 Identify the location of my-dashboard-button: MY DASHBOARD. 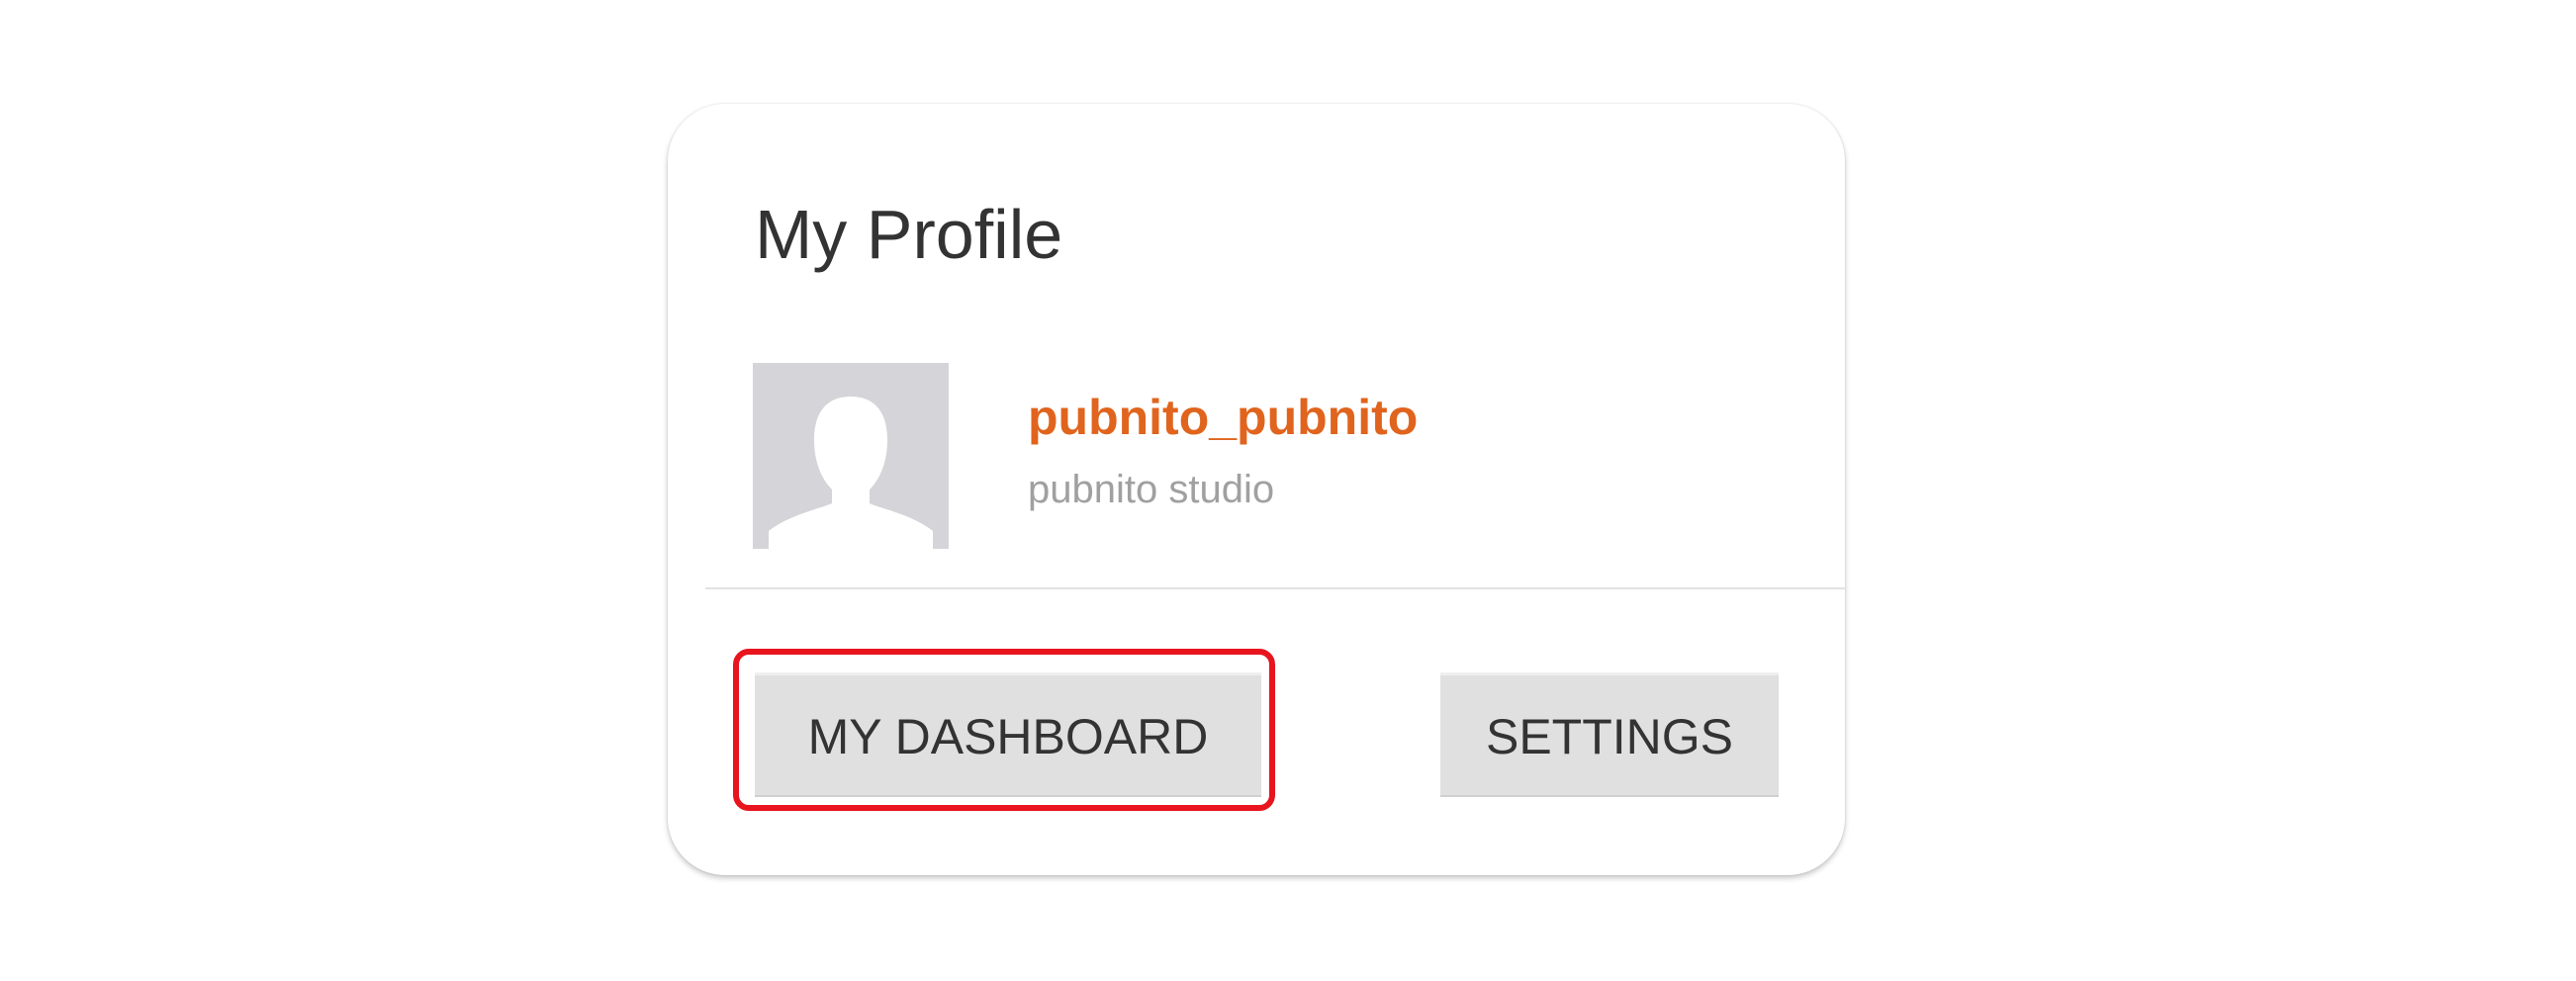
(1008, 734).